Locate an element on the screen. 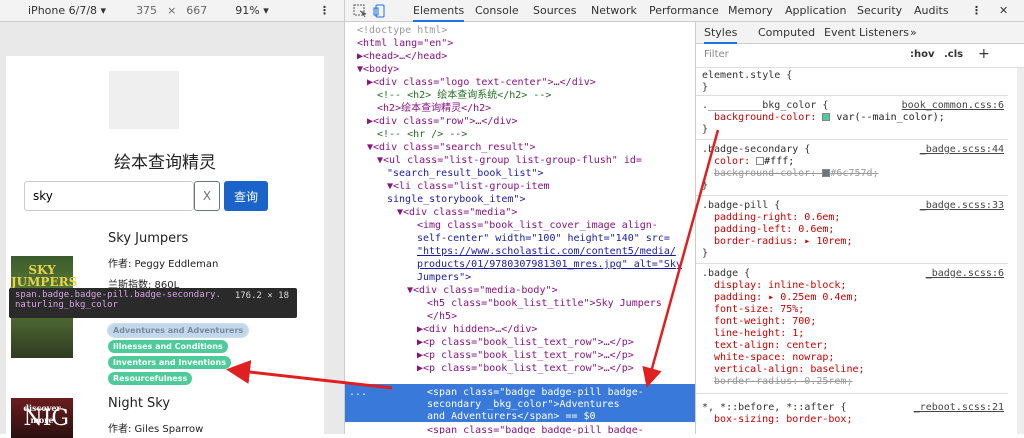 The height and width of the screenshot is (438, 1024). device-toggle-icon is located at coordinates (380, 11).